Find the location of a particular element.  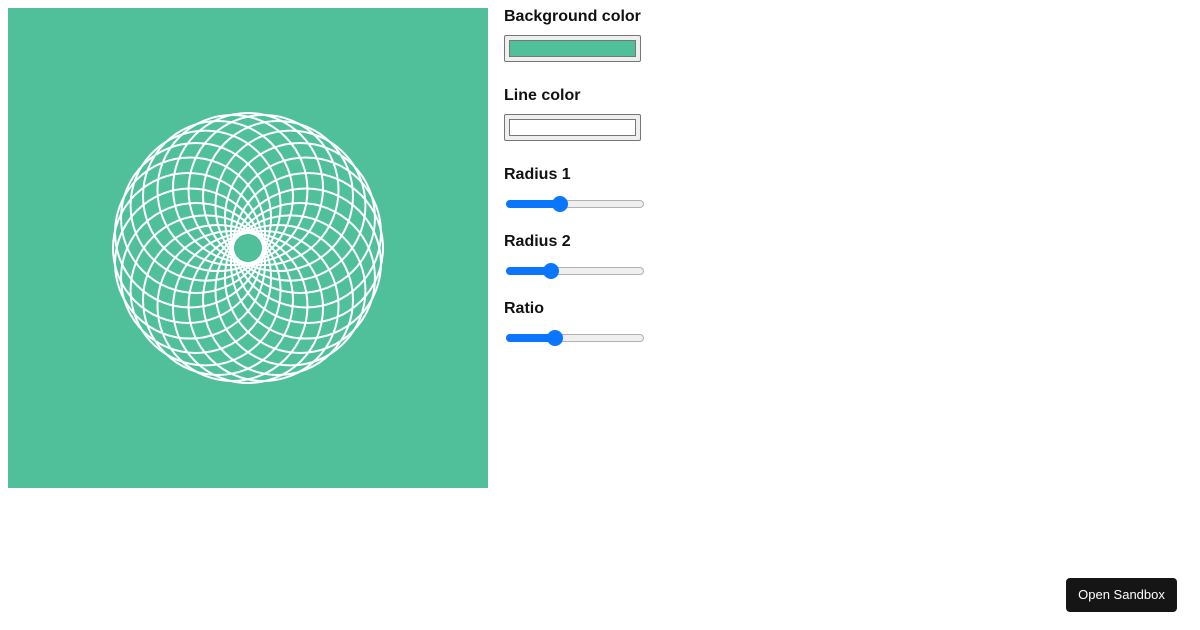

background-color-swatch is located at coordinates (572, 48).